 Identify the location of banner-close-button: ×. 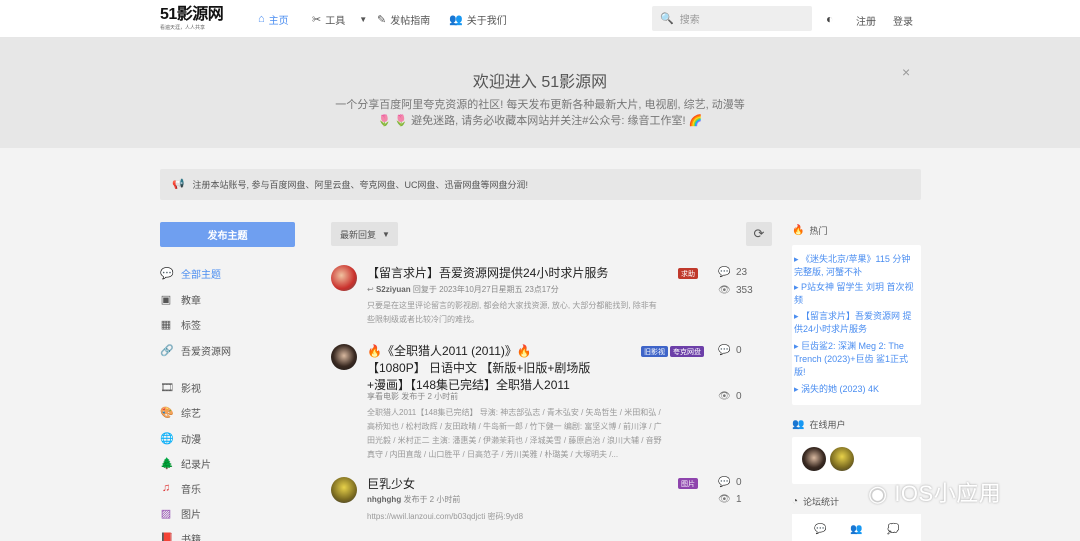
(906, 72).